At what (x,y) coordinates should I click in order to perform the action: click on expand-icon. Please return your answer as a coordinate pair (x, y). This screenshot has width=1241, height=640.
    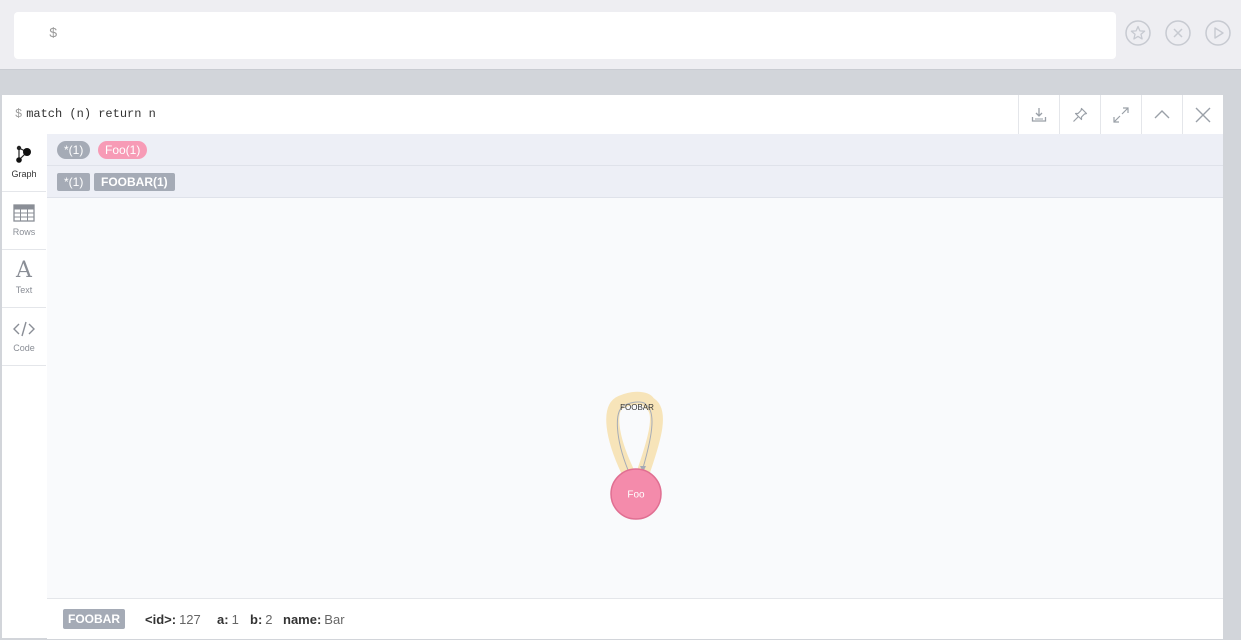
    Looking at the image, I should click on (1121, 114).